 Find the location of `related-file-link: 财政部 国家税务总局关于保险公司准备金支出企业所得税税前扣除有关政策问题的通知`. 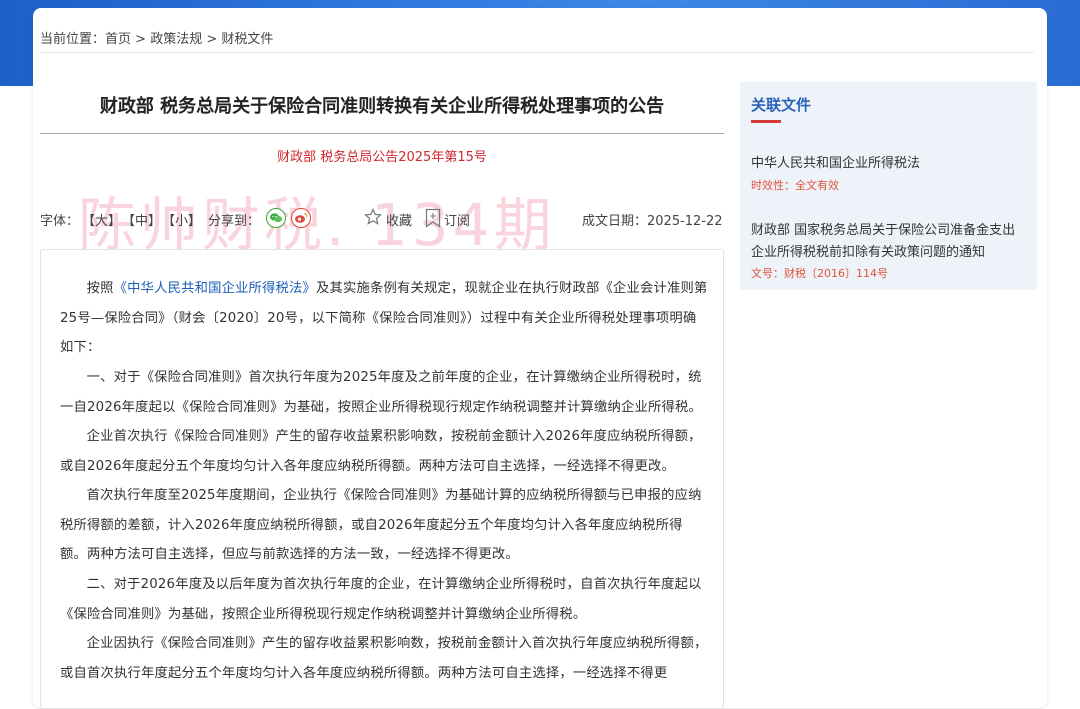

related-file-link: 财政部 国家税务总局关于保险公司准备金支出企业所得税税前扣除有关政策问题的通知 is located at coordinates (889, 242).